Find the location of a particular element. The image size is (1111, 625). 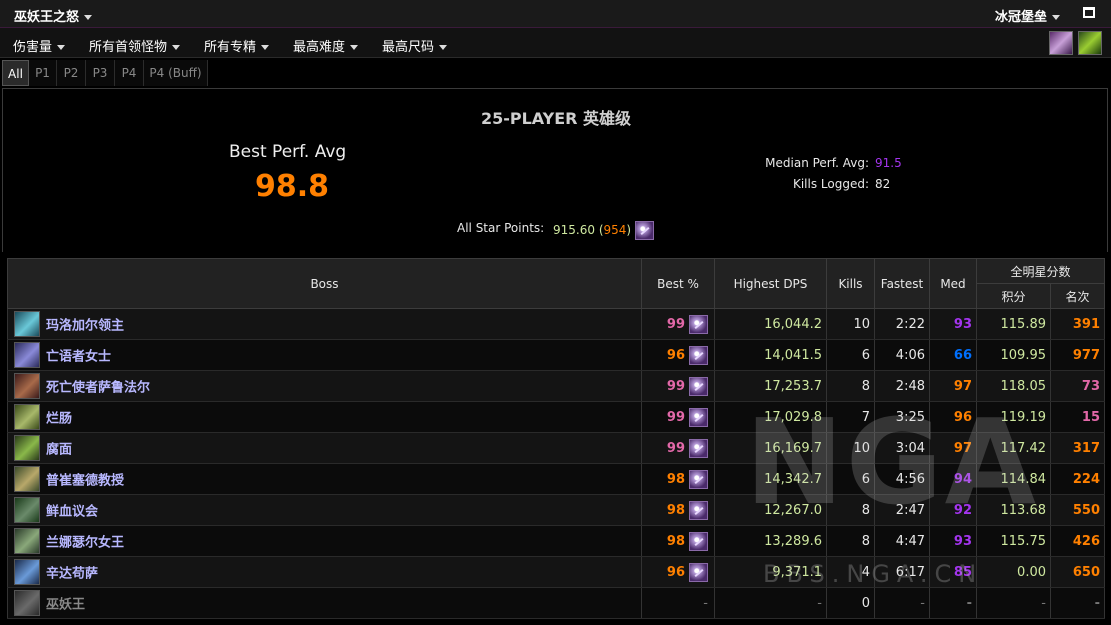

fastest: 4:56 is located at coordinates (902, 479).